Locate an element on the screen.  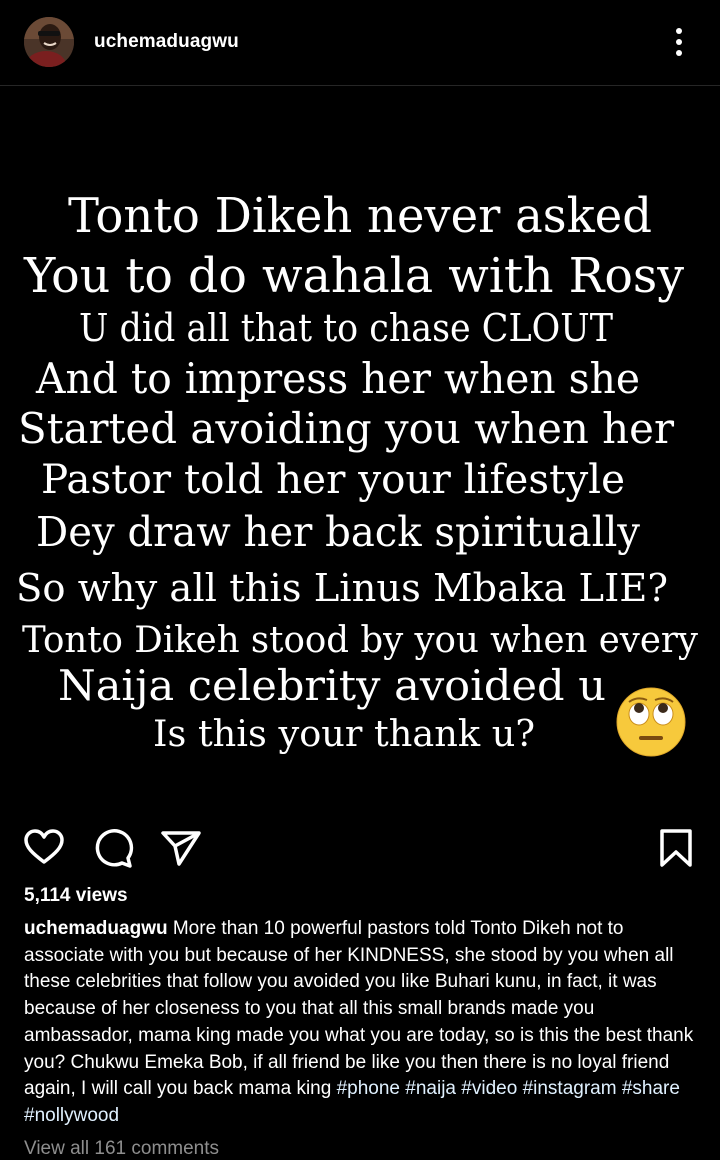
hashtag: #nollywood is located at coordinates (71, 1115).